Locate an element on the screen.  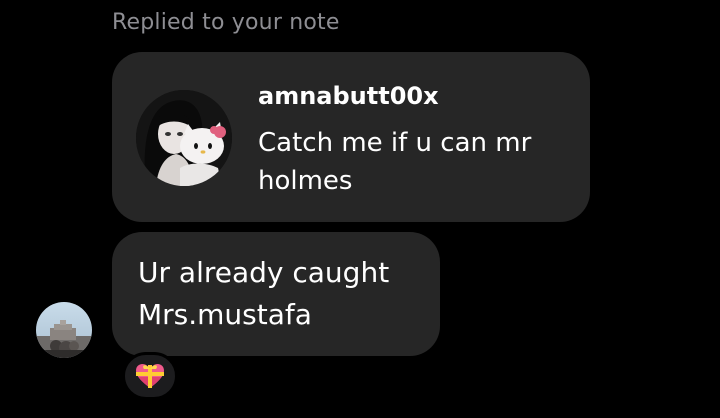
message-text: Ur already caught Mrs.mustafa is located at coordinates (264, 293).